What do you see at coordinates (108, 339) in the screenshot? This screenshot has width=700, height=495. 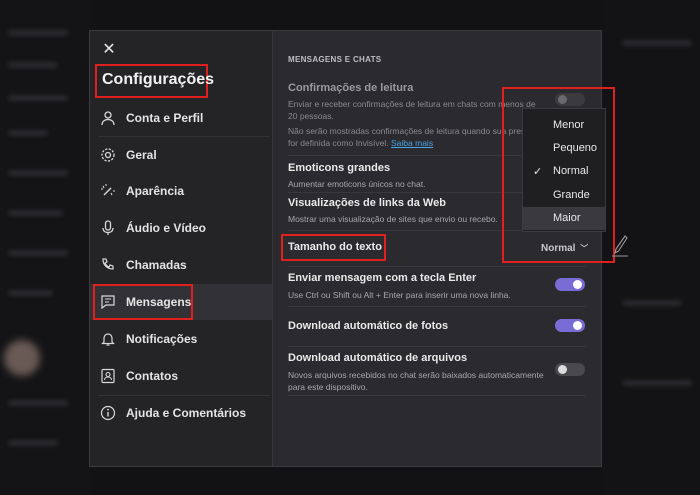 I see `bell-icon` at bounding box center [108, 339].